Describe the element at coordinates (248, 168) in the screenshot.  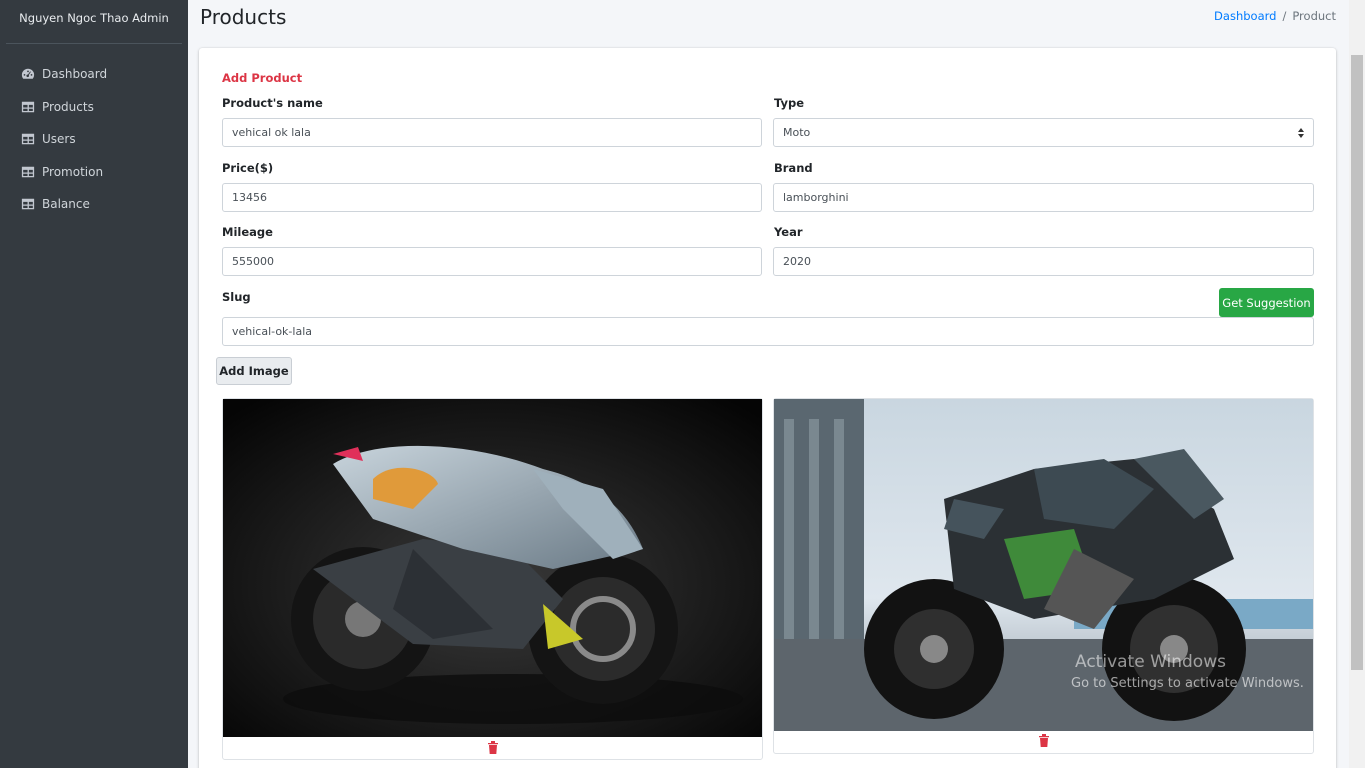
I see `price-label: Price($)` at that location.